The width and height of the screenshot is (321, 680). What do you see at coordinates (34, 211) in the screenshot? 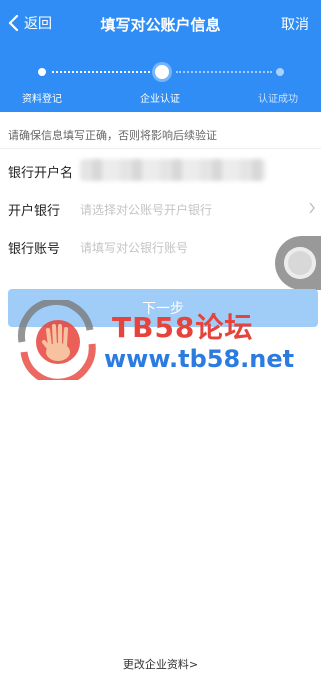
I see `bank-label: 开户银行` at bounding box center [34, 211].